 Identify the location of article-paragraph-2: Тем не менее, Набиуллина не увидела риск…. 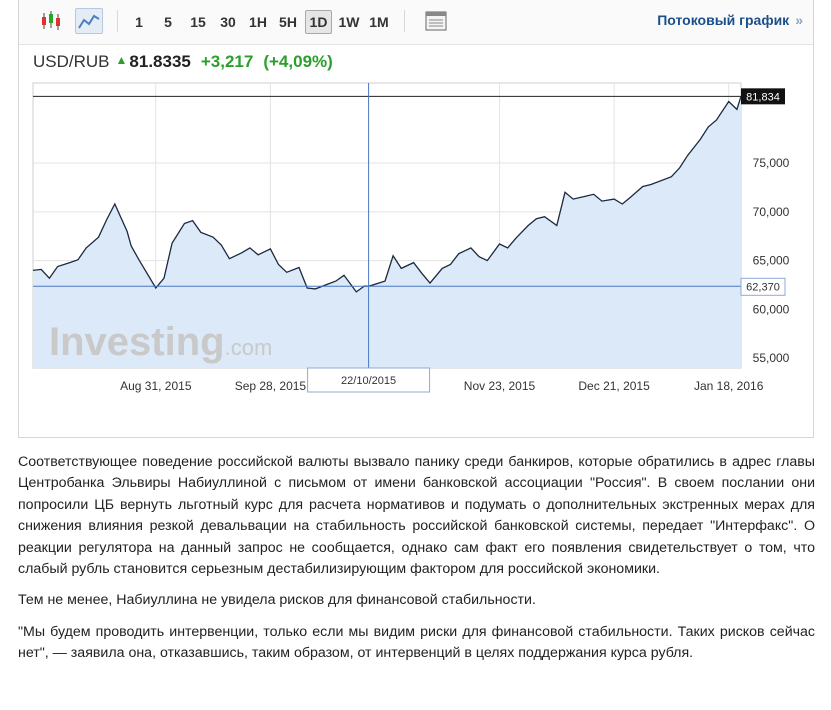
(277, 600).